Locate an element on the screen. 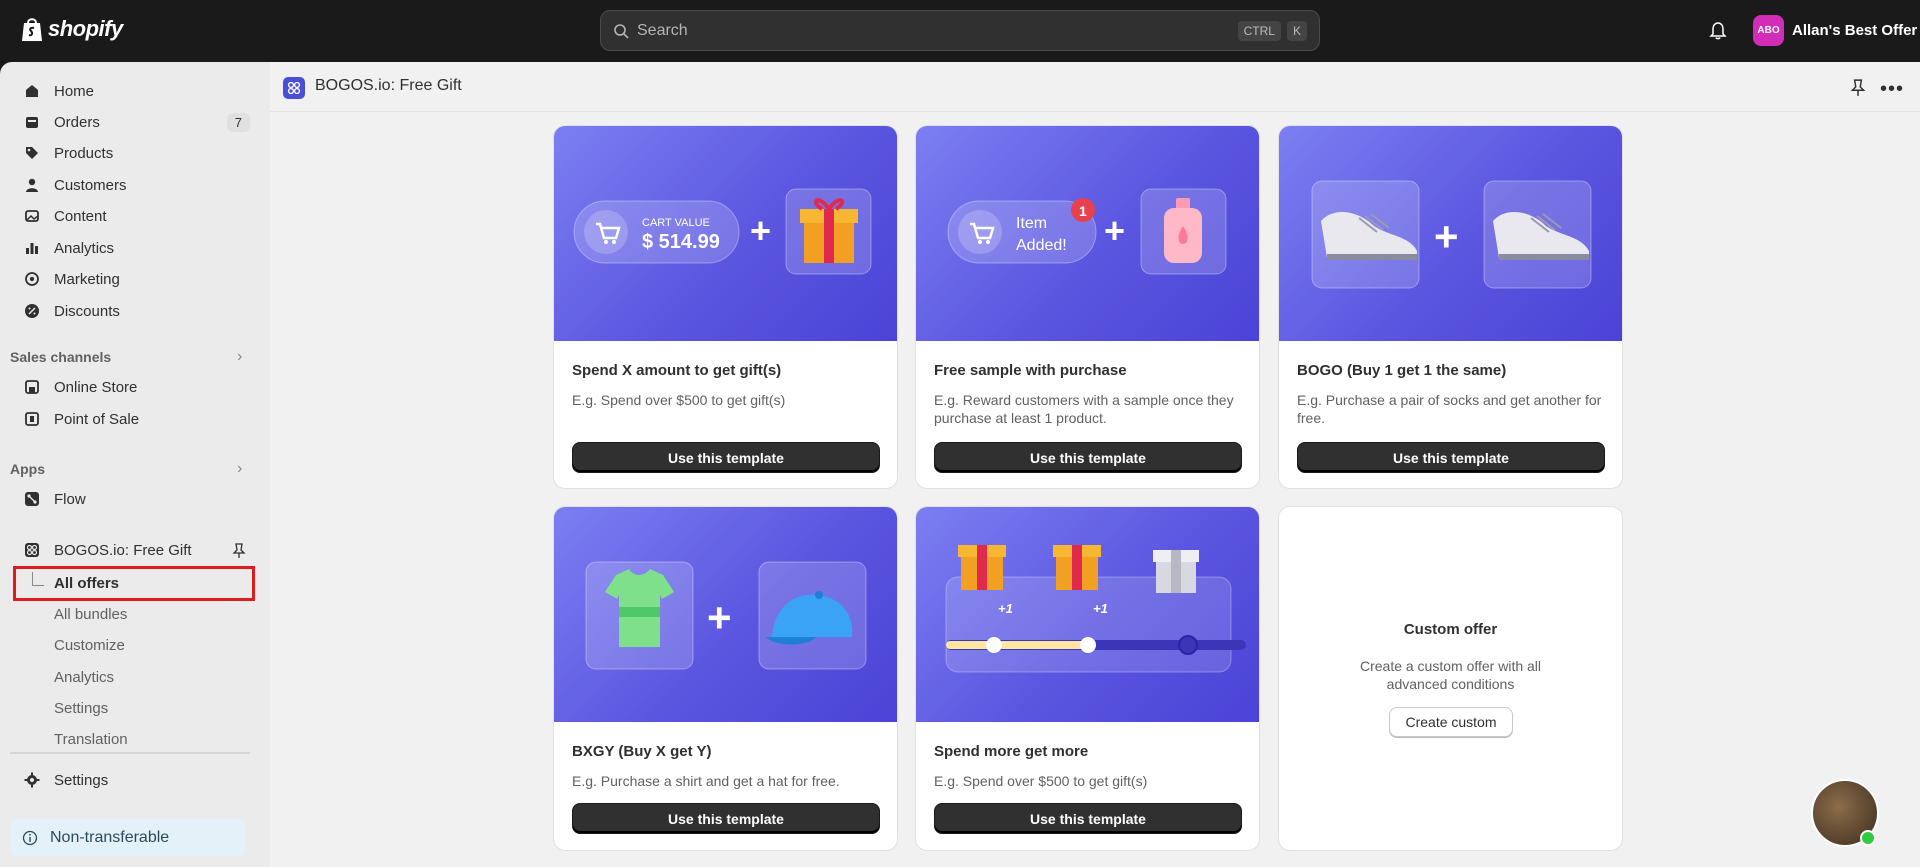  more-options-icon: ••• is located at coordinates (1892, 89).